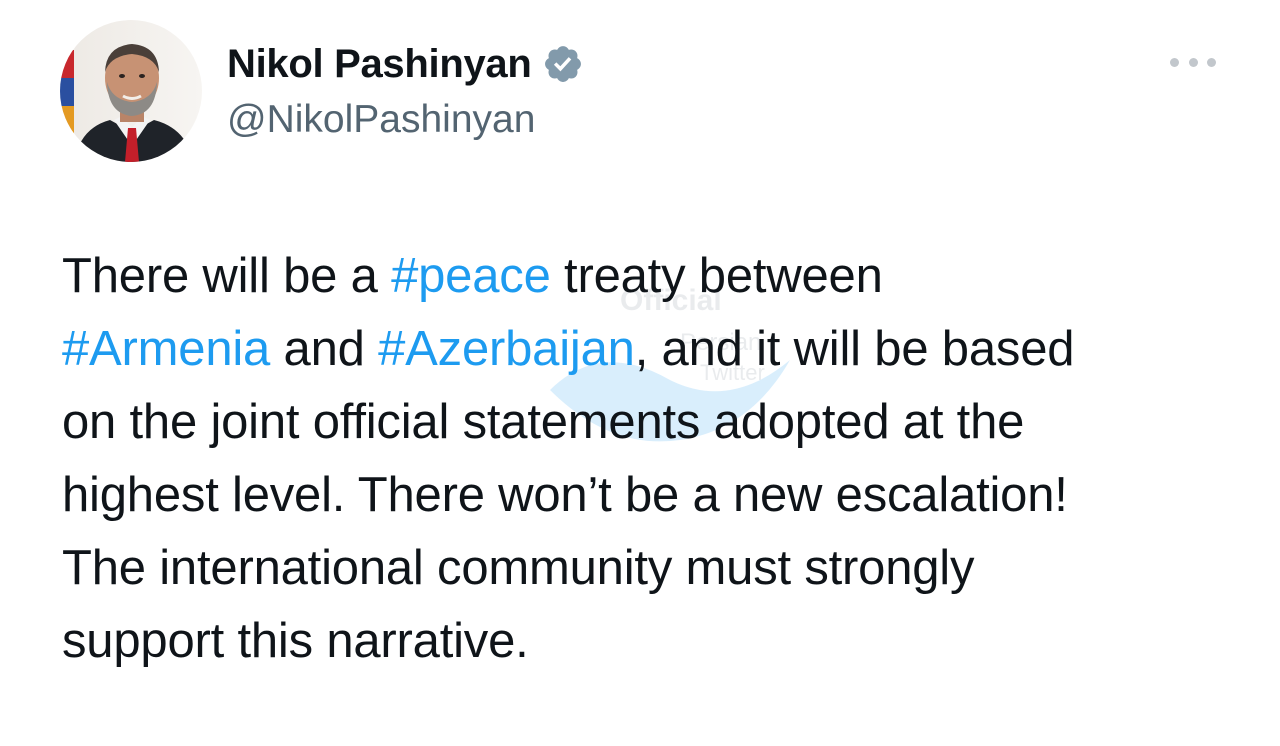 The image size is (1280, 746). I want to click on avatar, so click(131, 91).